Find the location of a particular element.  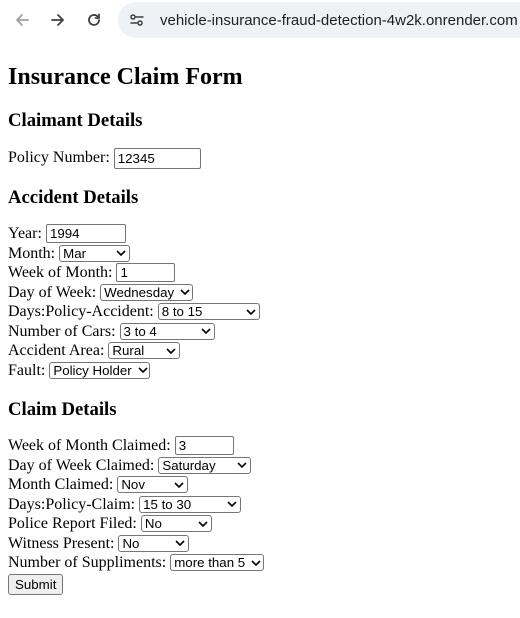

year-input is located at coordinates (85, 234).